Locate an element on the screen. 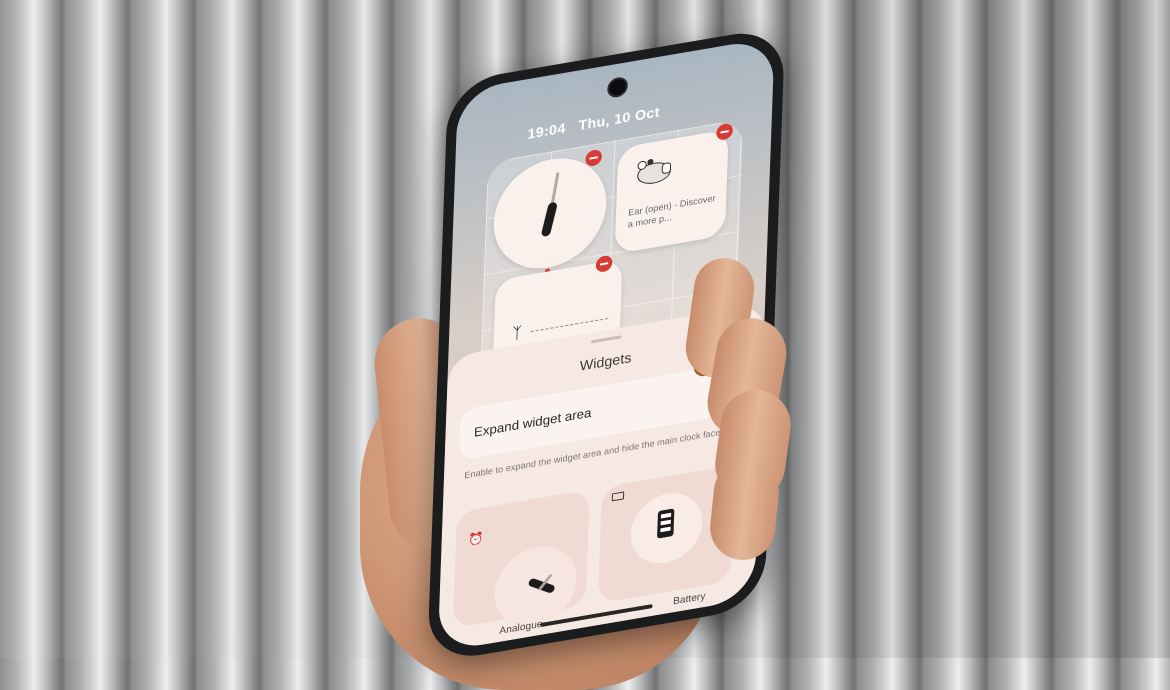 This screenshot has width=1170, height=690. battery-tile-label: Battery is located at coordinates (689, 599).